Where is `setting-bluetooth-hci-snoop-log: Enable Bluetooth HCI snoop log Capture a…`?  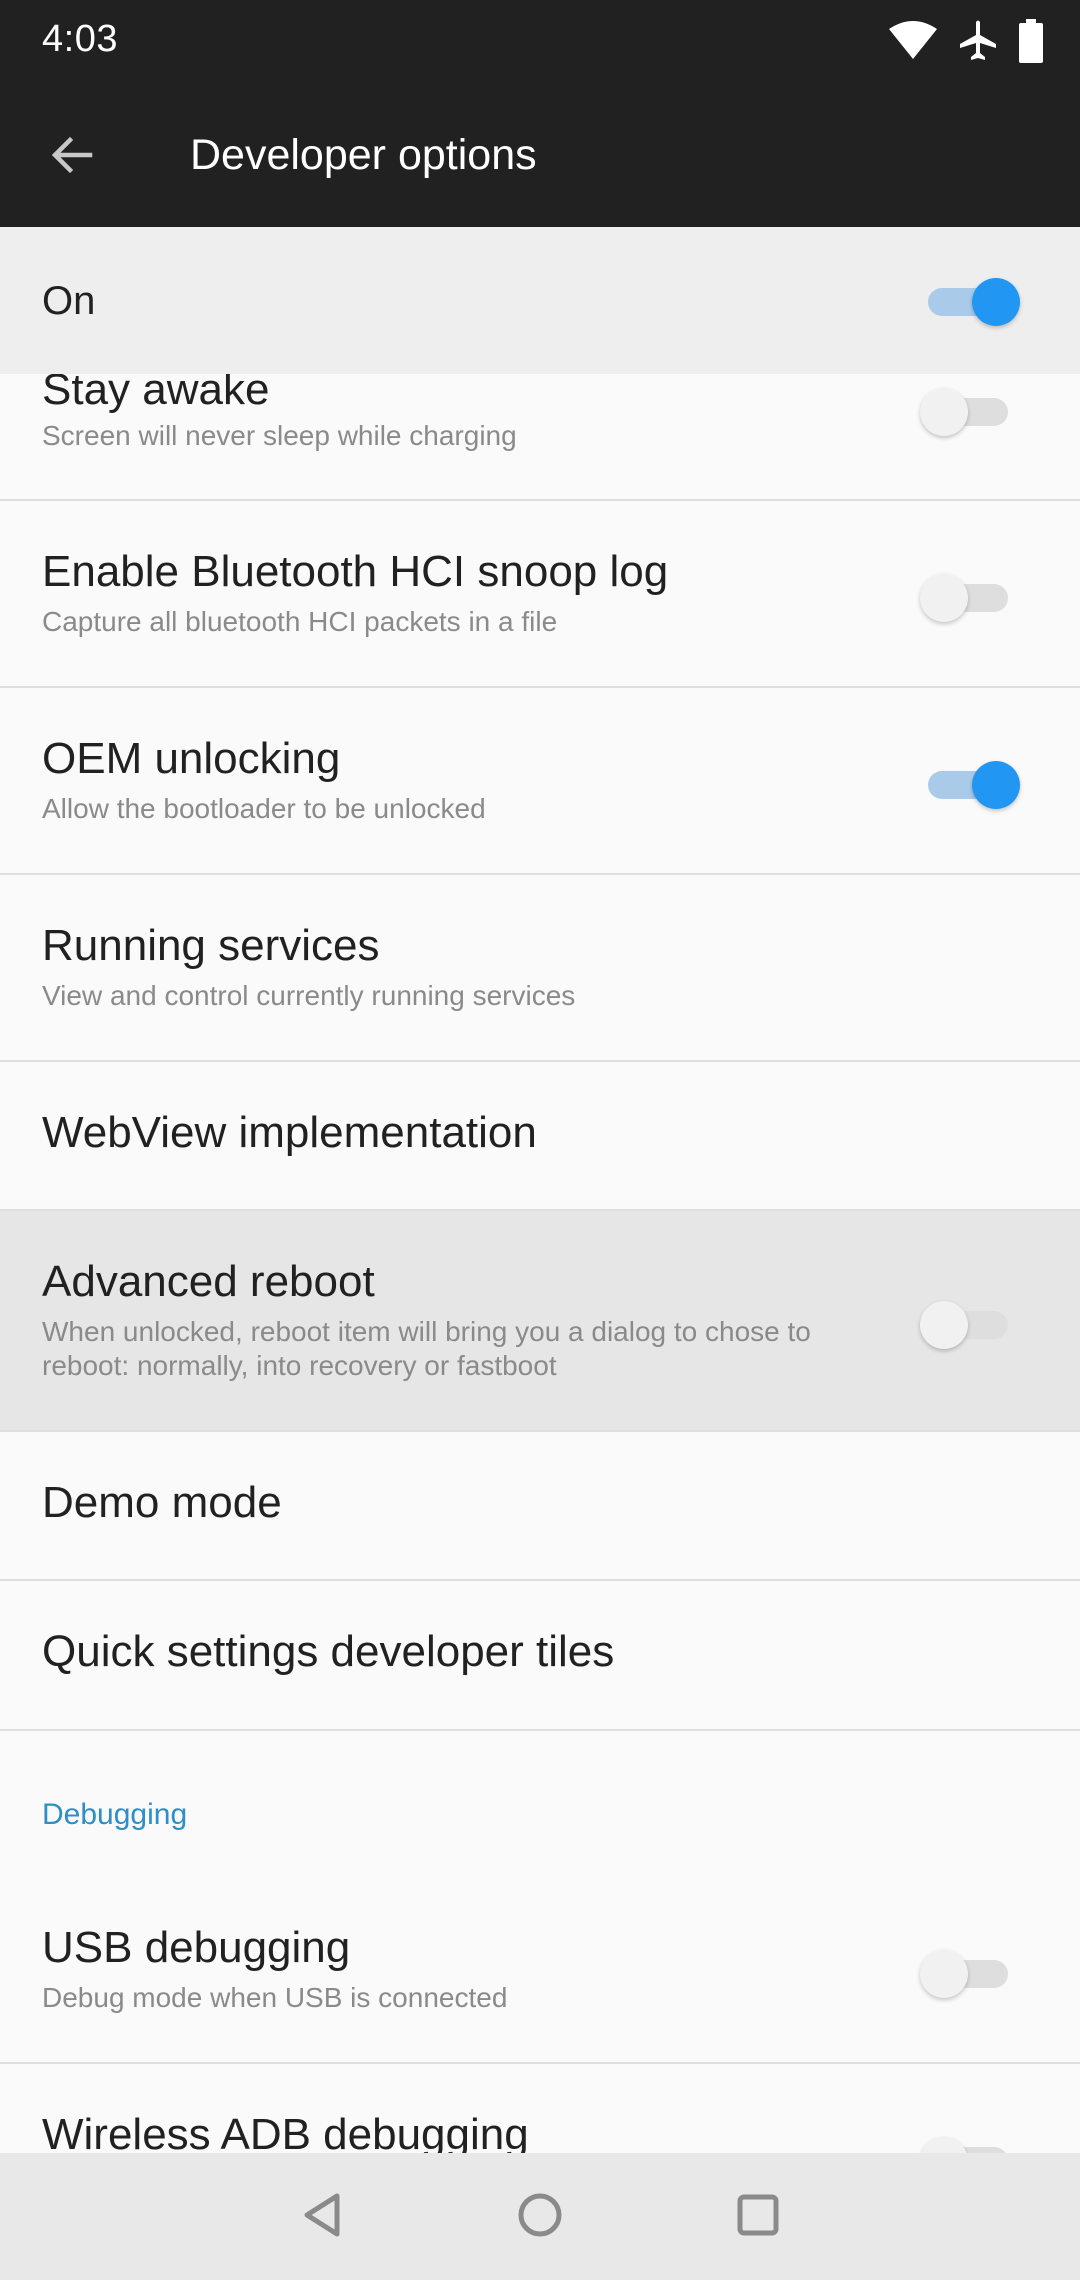 setting-bluetooth-hci-snoop-log: Enable Bluetooth HCI snoop log Capture a… is located at coordinates (540, 593).